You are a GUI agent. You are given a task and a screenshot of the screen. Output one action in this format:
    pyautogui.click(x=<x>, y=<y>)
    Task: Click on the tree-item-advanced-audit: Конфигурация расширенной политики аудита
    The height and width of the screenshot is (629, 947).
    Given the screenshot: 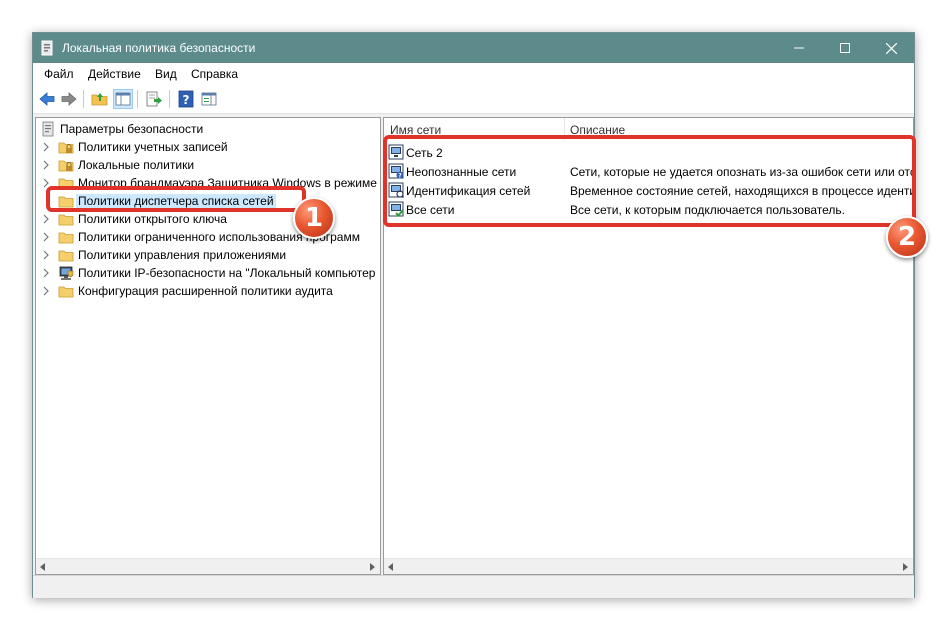 What is the action you would take?
    pyautogui.click(x=208, y=291)
    